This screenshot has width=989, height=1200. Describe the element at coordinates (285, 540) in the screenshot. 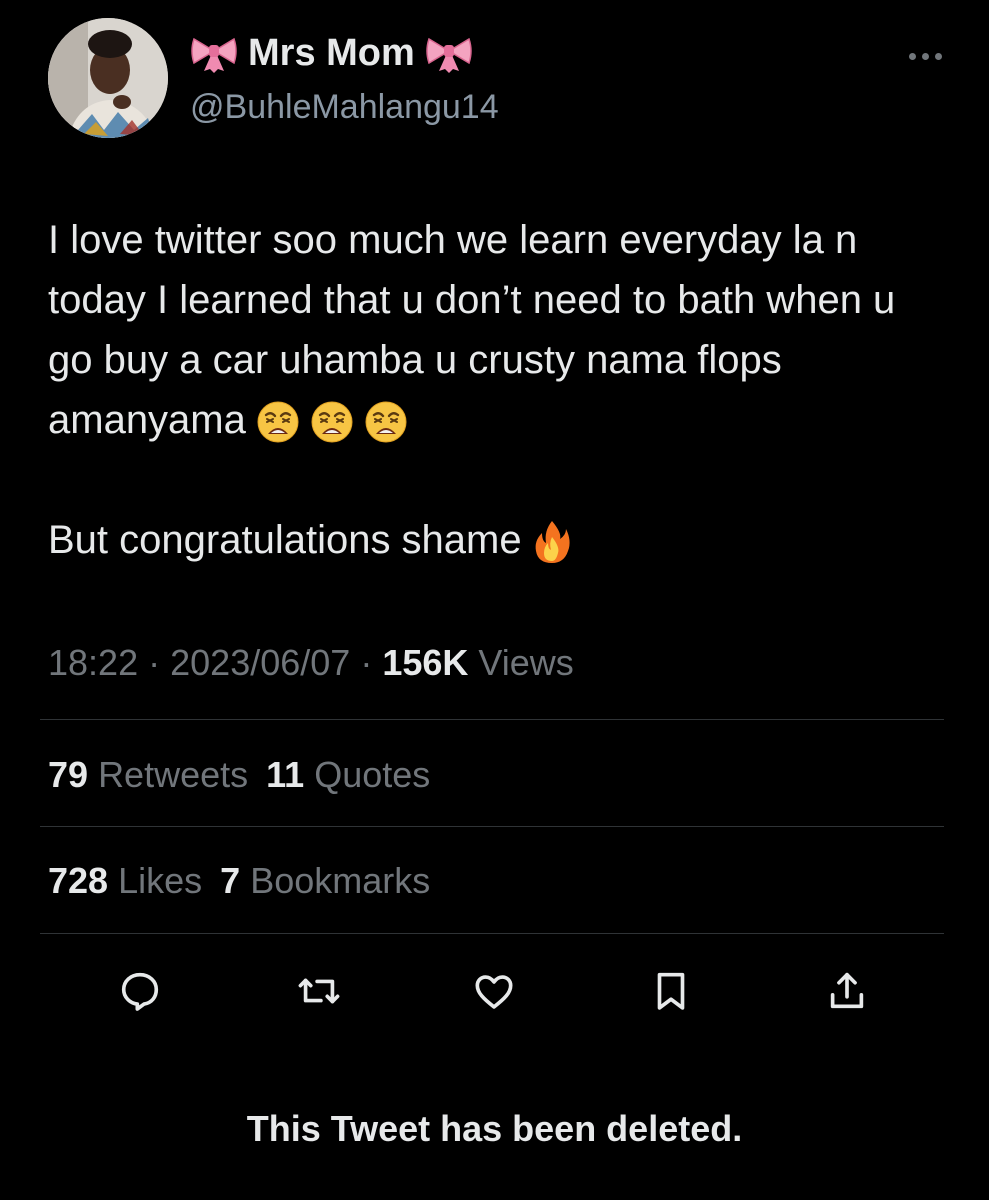

I see `tweet-paragraph-text: But congratulations shame` at that location.